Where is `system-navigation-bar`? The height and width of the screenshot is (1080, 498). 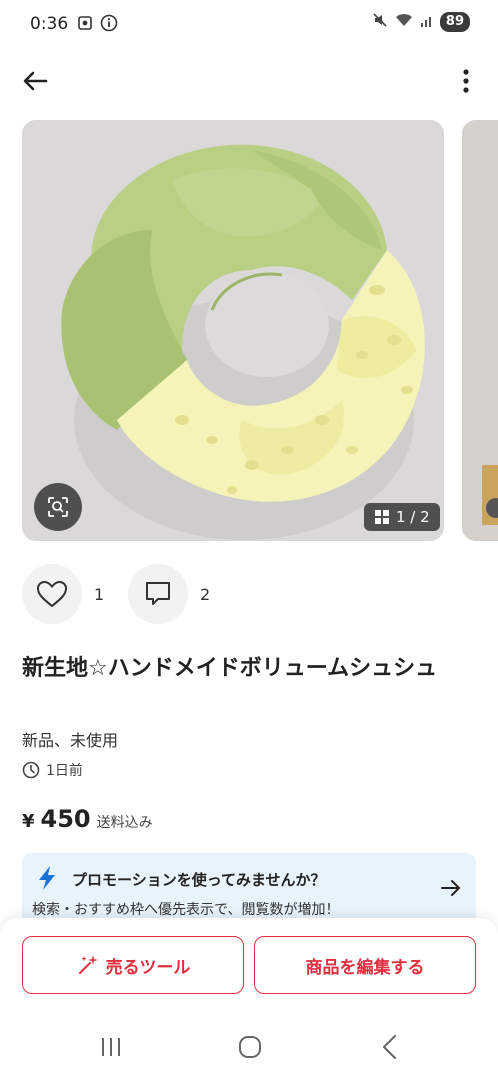 system-navigation-bar is located at coordinates (249, 1049).